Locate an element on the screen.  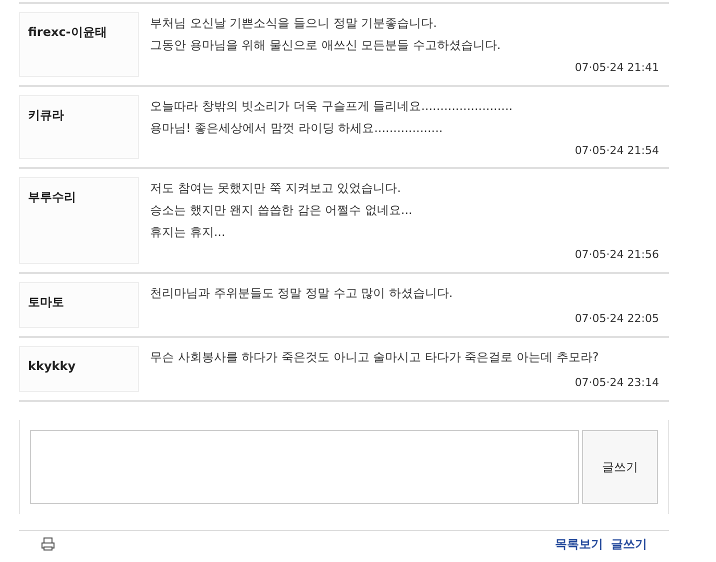
author-name: kkykky is located at coordinates (52, 365).